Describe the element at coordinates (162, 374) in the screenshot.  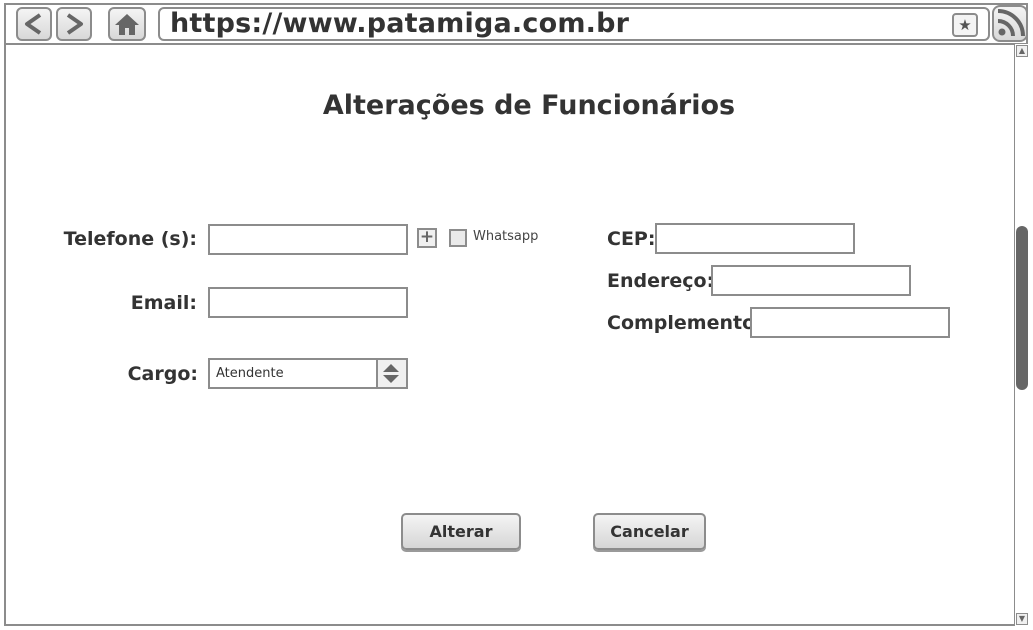
I see `cargo-label: Cargo:` at that location.